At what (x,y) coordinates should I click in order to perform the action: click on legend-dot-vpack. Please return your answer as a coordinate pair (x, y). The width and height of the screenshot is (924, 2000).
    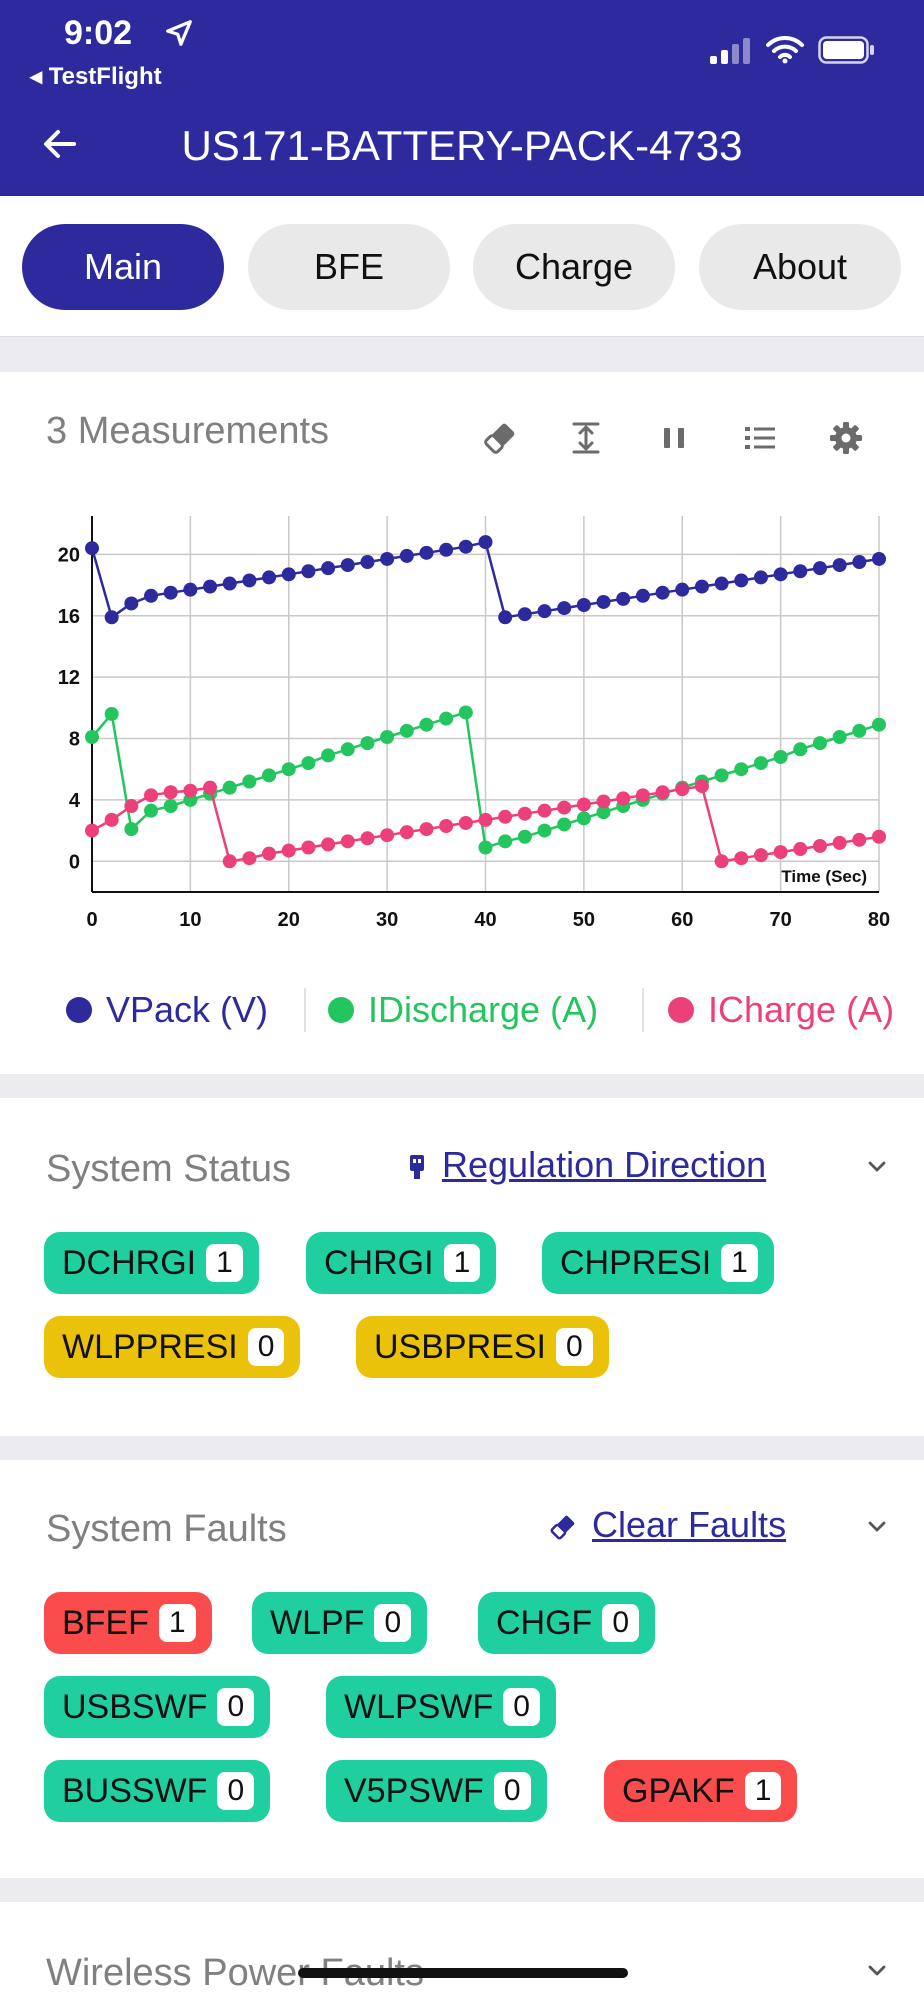
    Looking at the image, I should click on (79, 1010).